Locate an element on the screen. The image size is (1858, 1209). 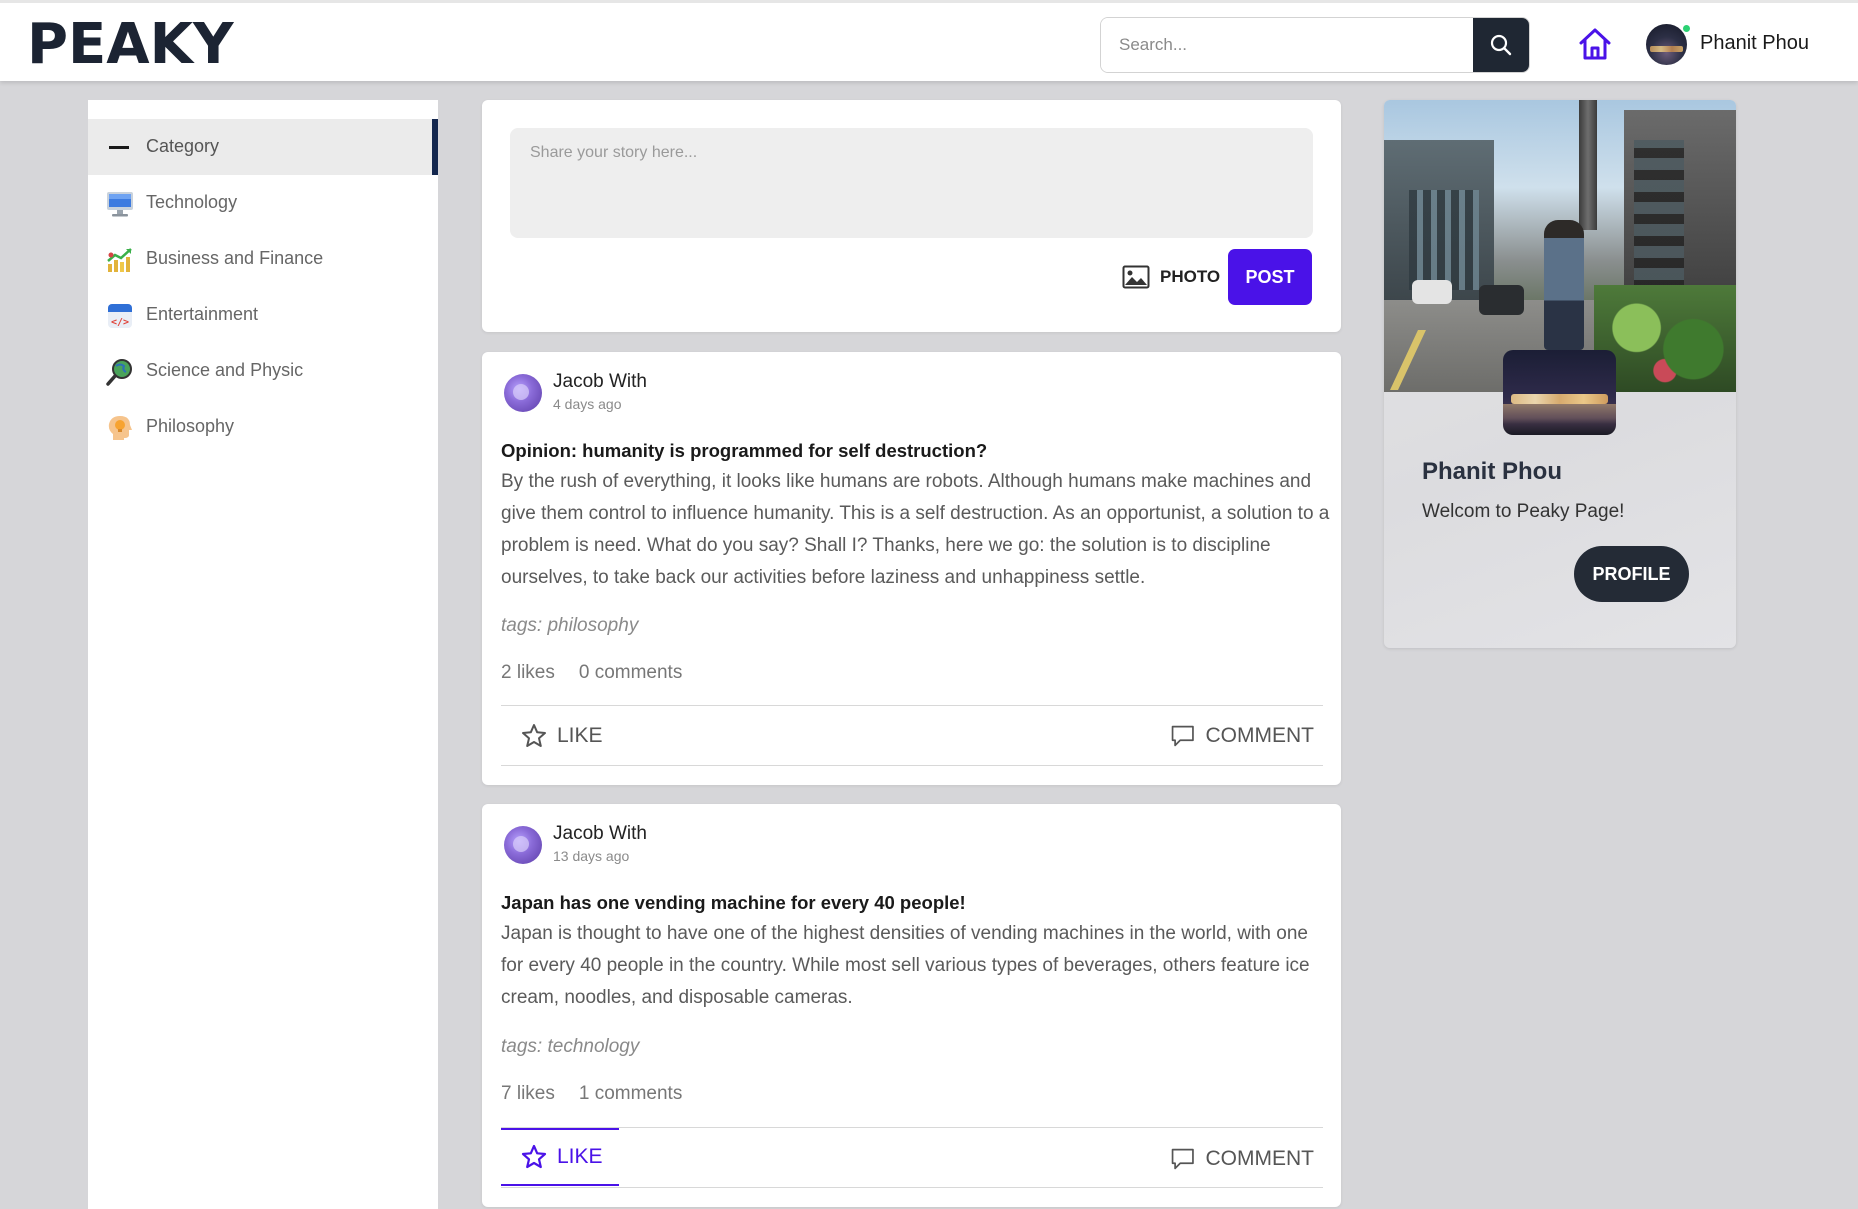
photo-button: PHOTO is located at coordinates (1162, 277).